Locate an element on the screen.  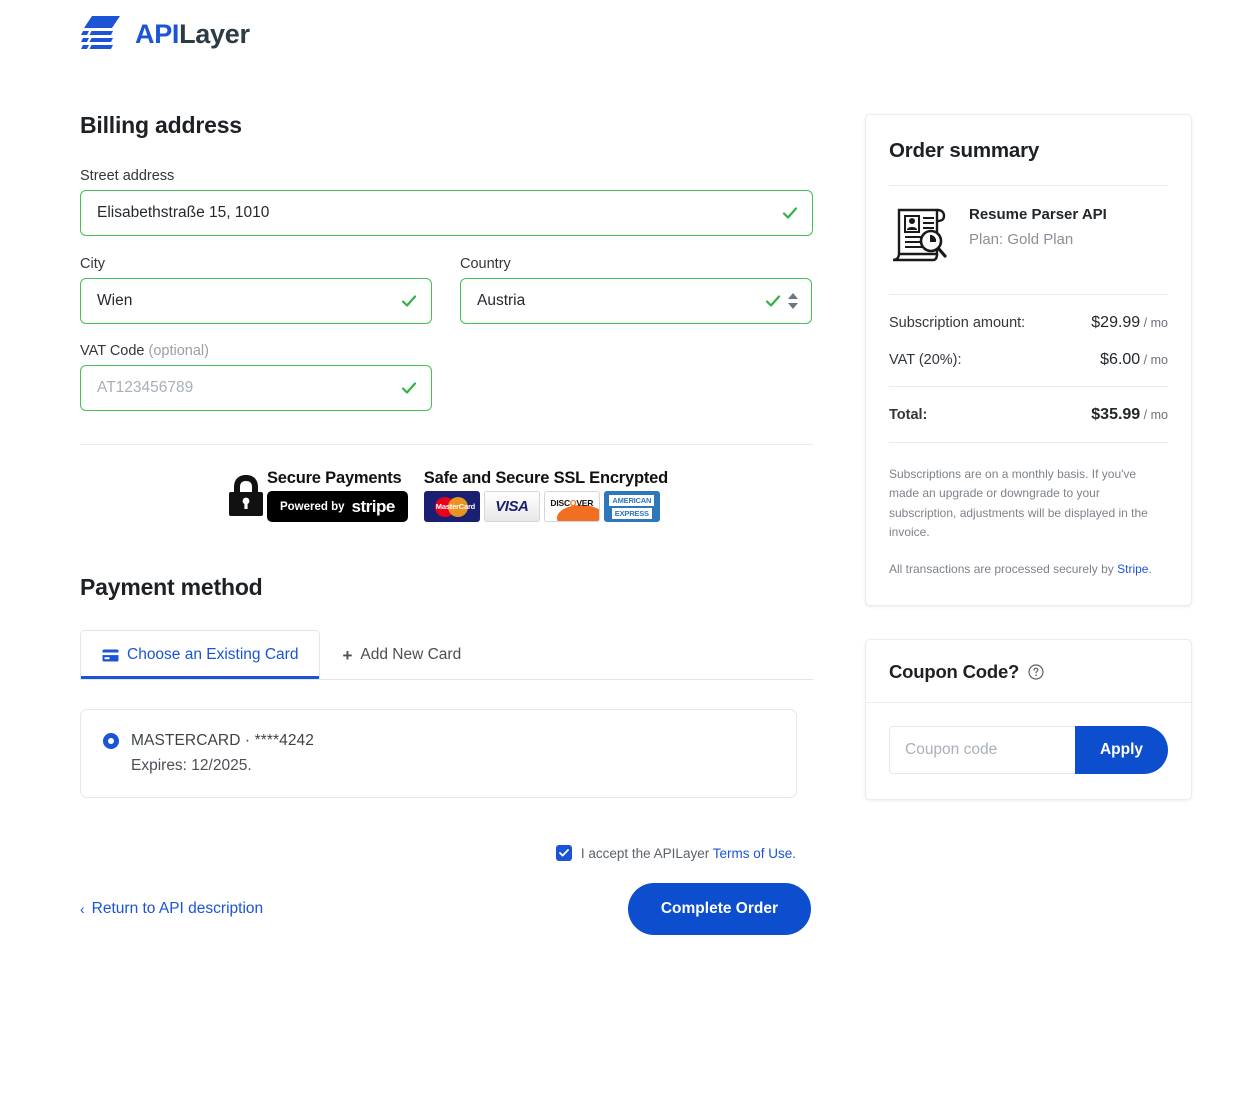
vat-amount-period: / mo is located at coordinates (1154, 360).